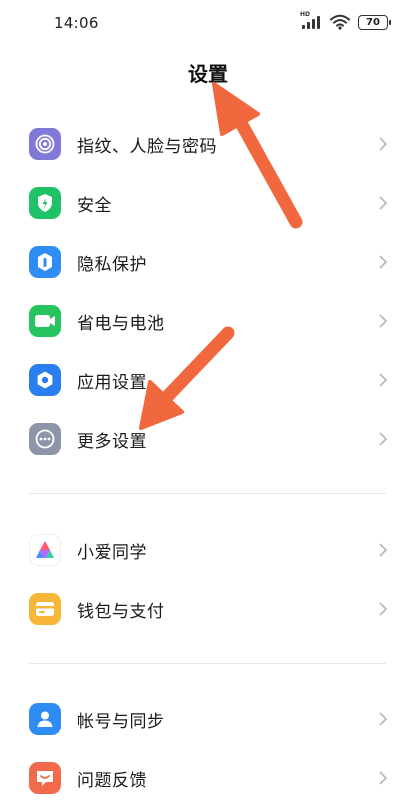 This screenshot has width=416, height=800. I want to click on settings-item-fingerprint: 指纹、人脸与密码, so click(208, 144).